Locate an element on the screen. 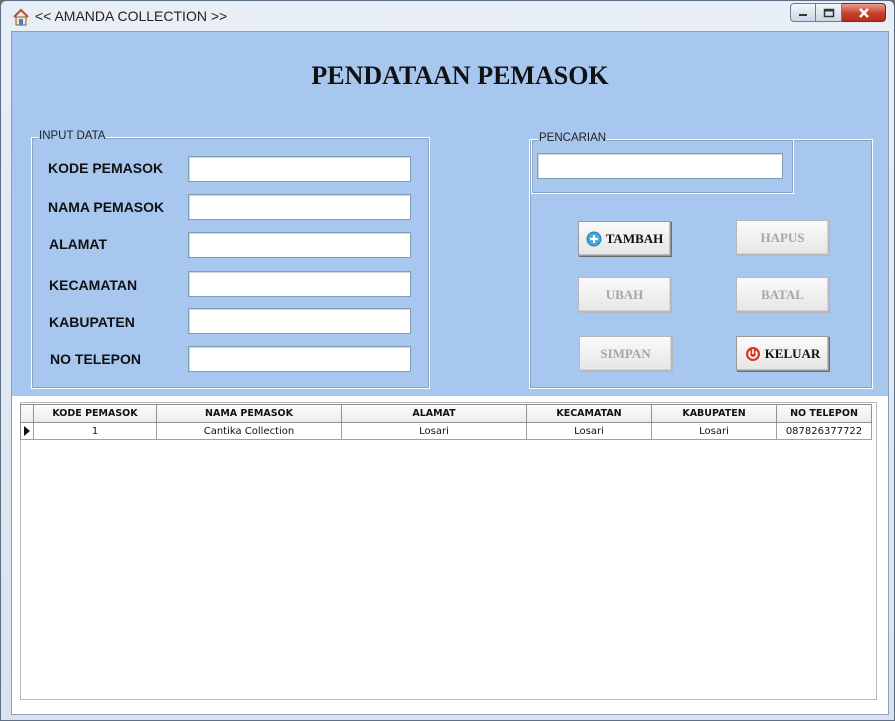  ubah-label: UBAH is located at coordinates (624, 294).